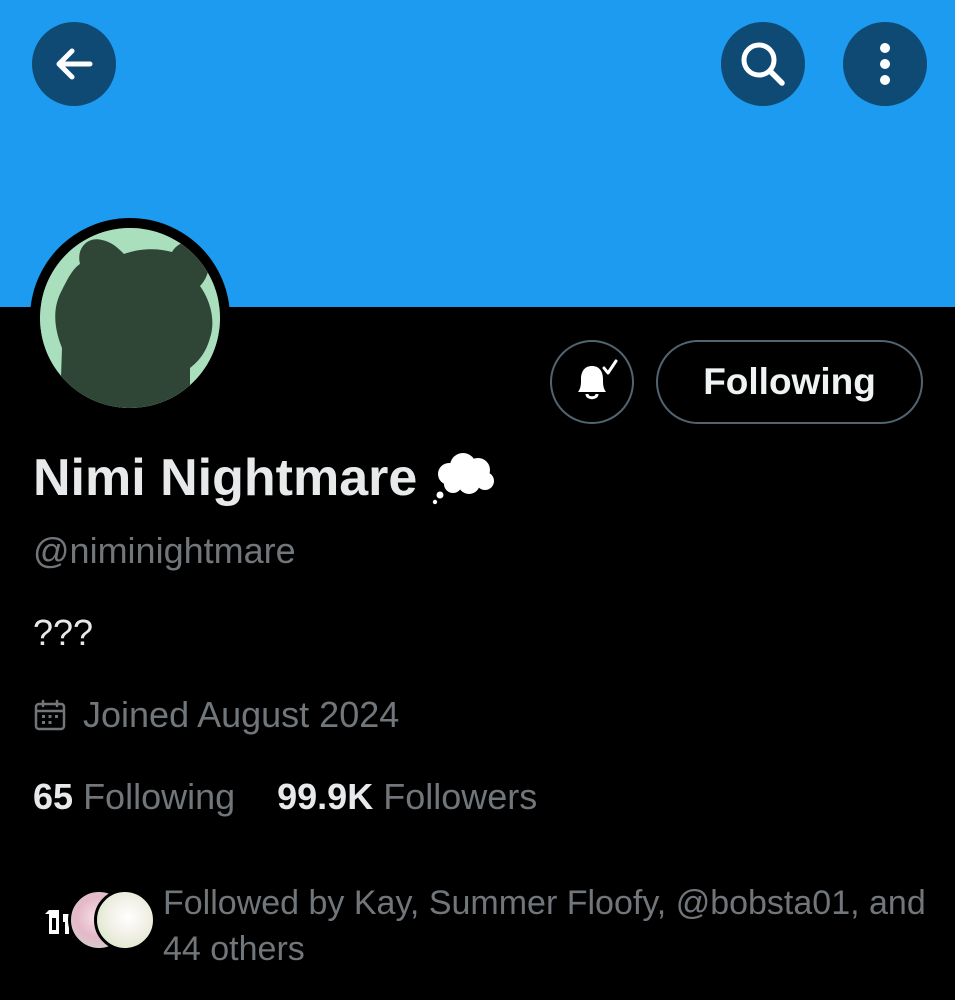  Describe the element at coordinates (159, 796) in the screenshot. I see `following-label: Following` at that location.